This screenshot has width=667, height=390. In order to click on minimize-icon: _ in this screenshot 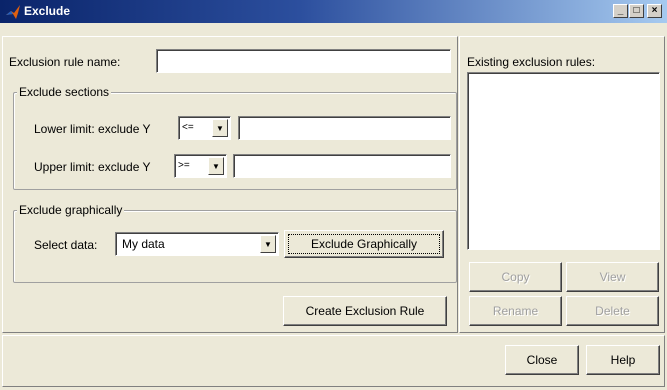, I will do `click(620, 10)`.